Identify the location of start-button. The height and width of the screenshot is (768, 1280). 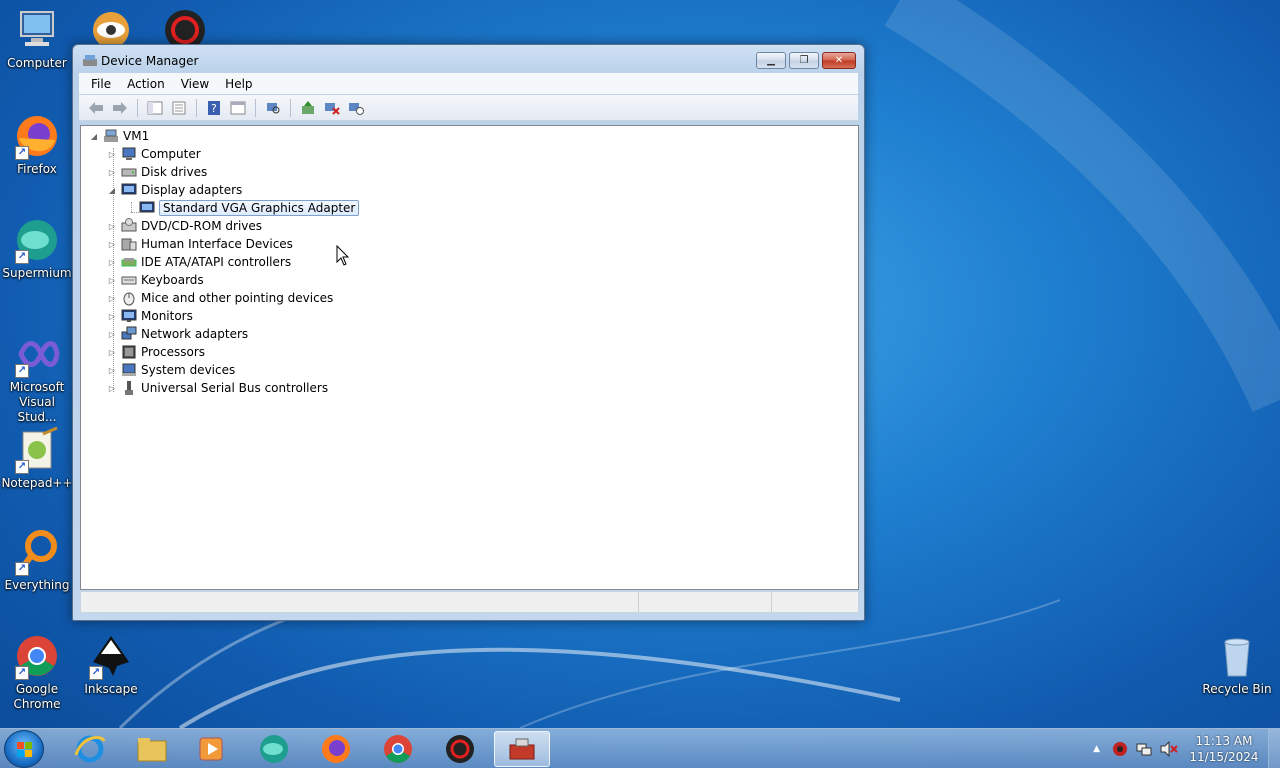
(24, 749).